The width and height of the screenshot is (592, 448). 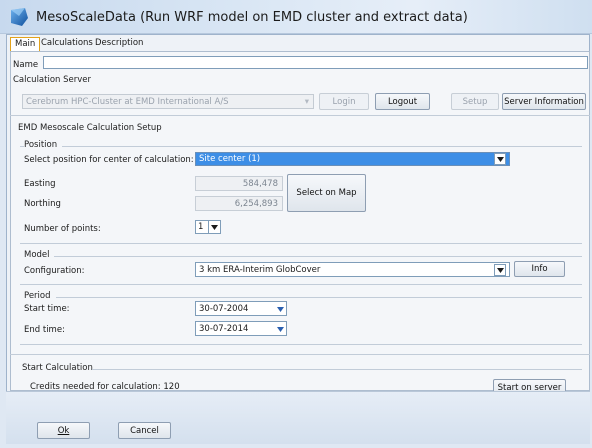 I want to click on app-icon, so click(x=19, y=17).